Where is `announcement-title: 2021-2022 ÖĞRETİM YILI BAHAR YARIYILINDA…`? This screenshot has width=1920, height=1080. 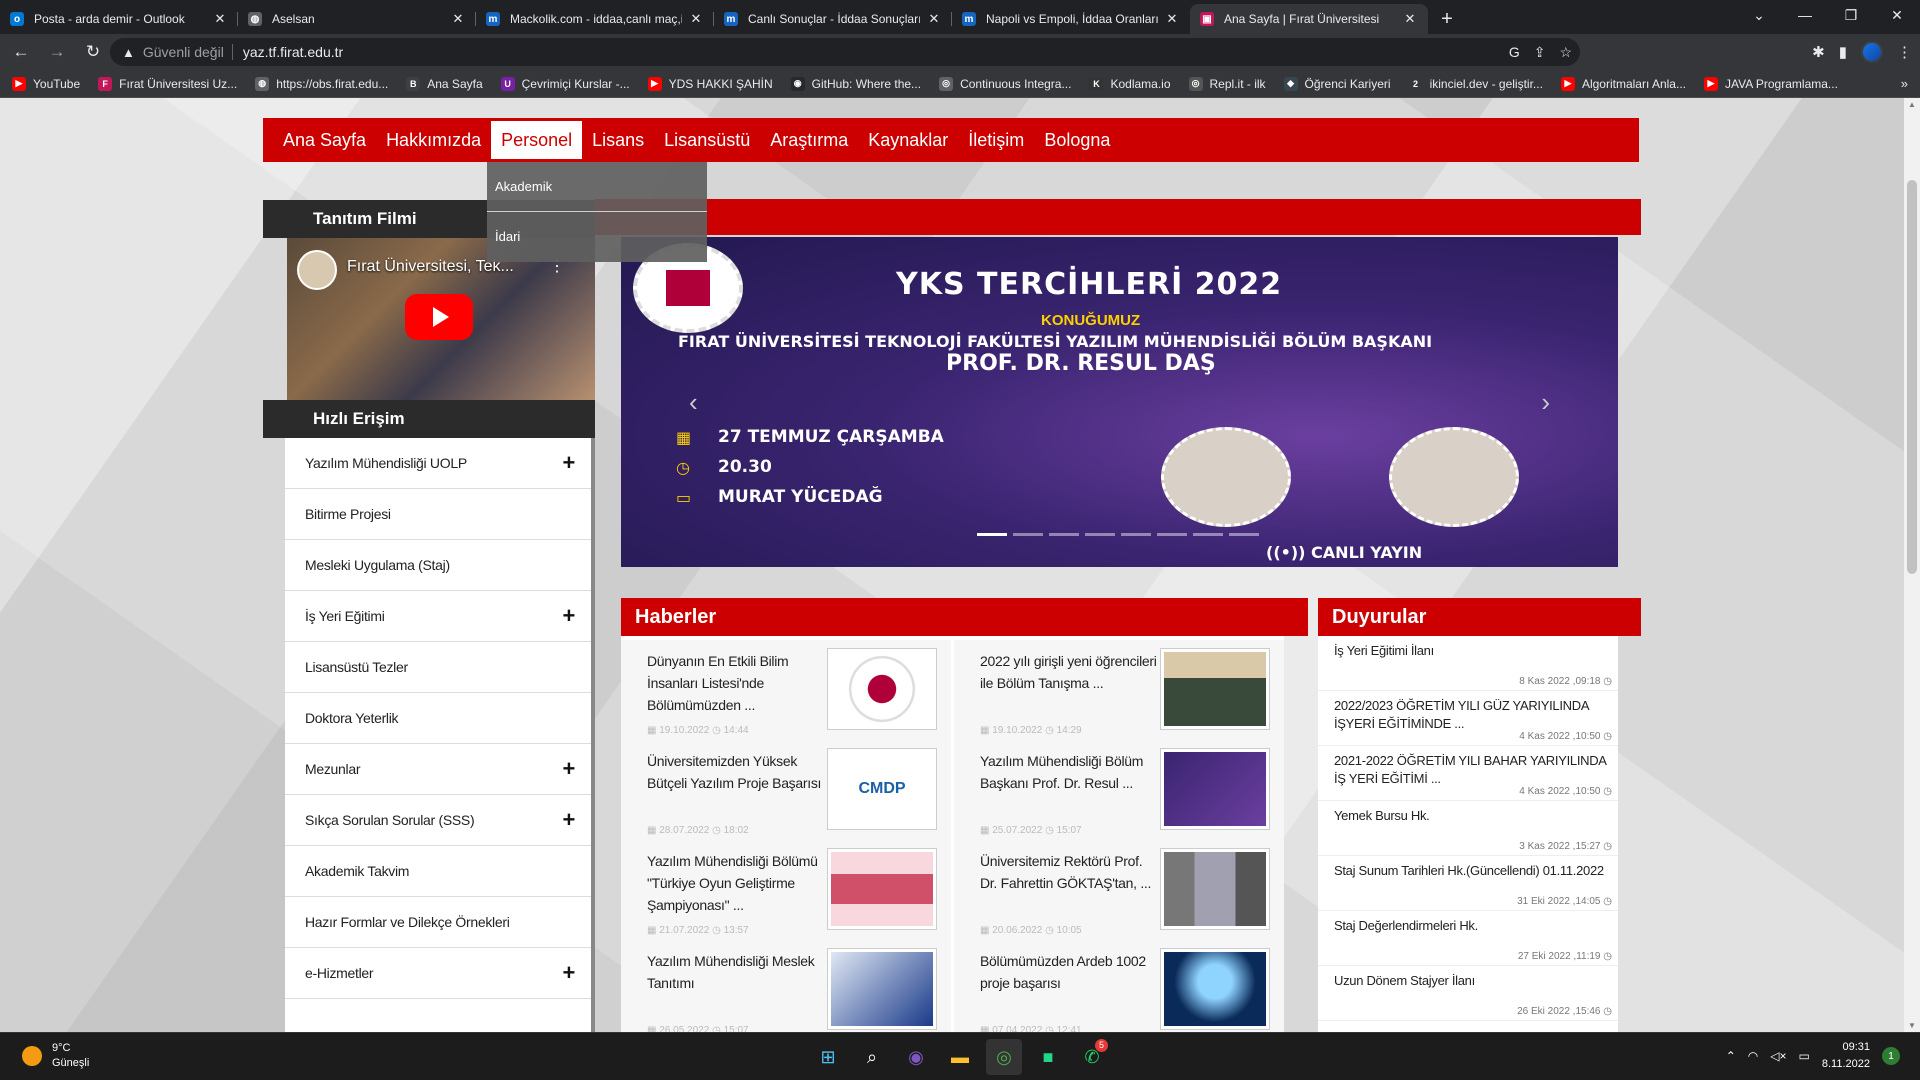
announcement-title: 2021-2022 ÖĞRETİM YILI BAHAR YARIYILINDA… is located at coordinates (1471, 770).